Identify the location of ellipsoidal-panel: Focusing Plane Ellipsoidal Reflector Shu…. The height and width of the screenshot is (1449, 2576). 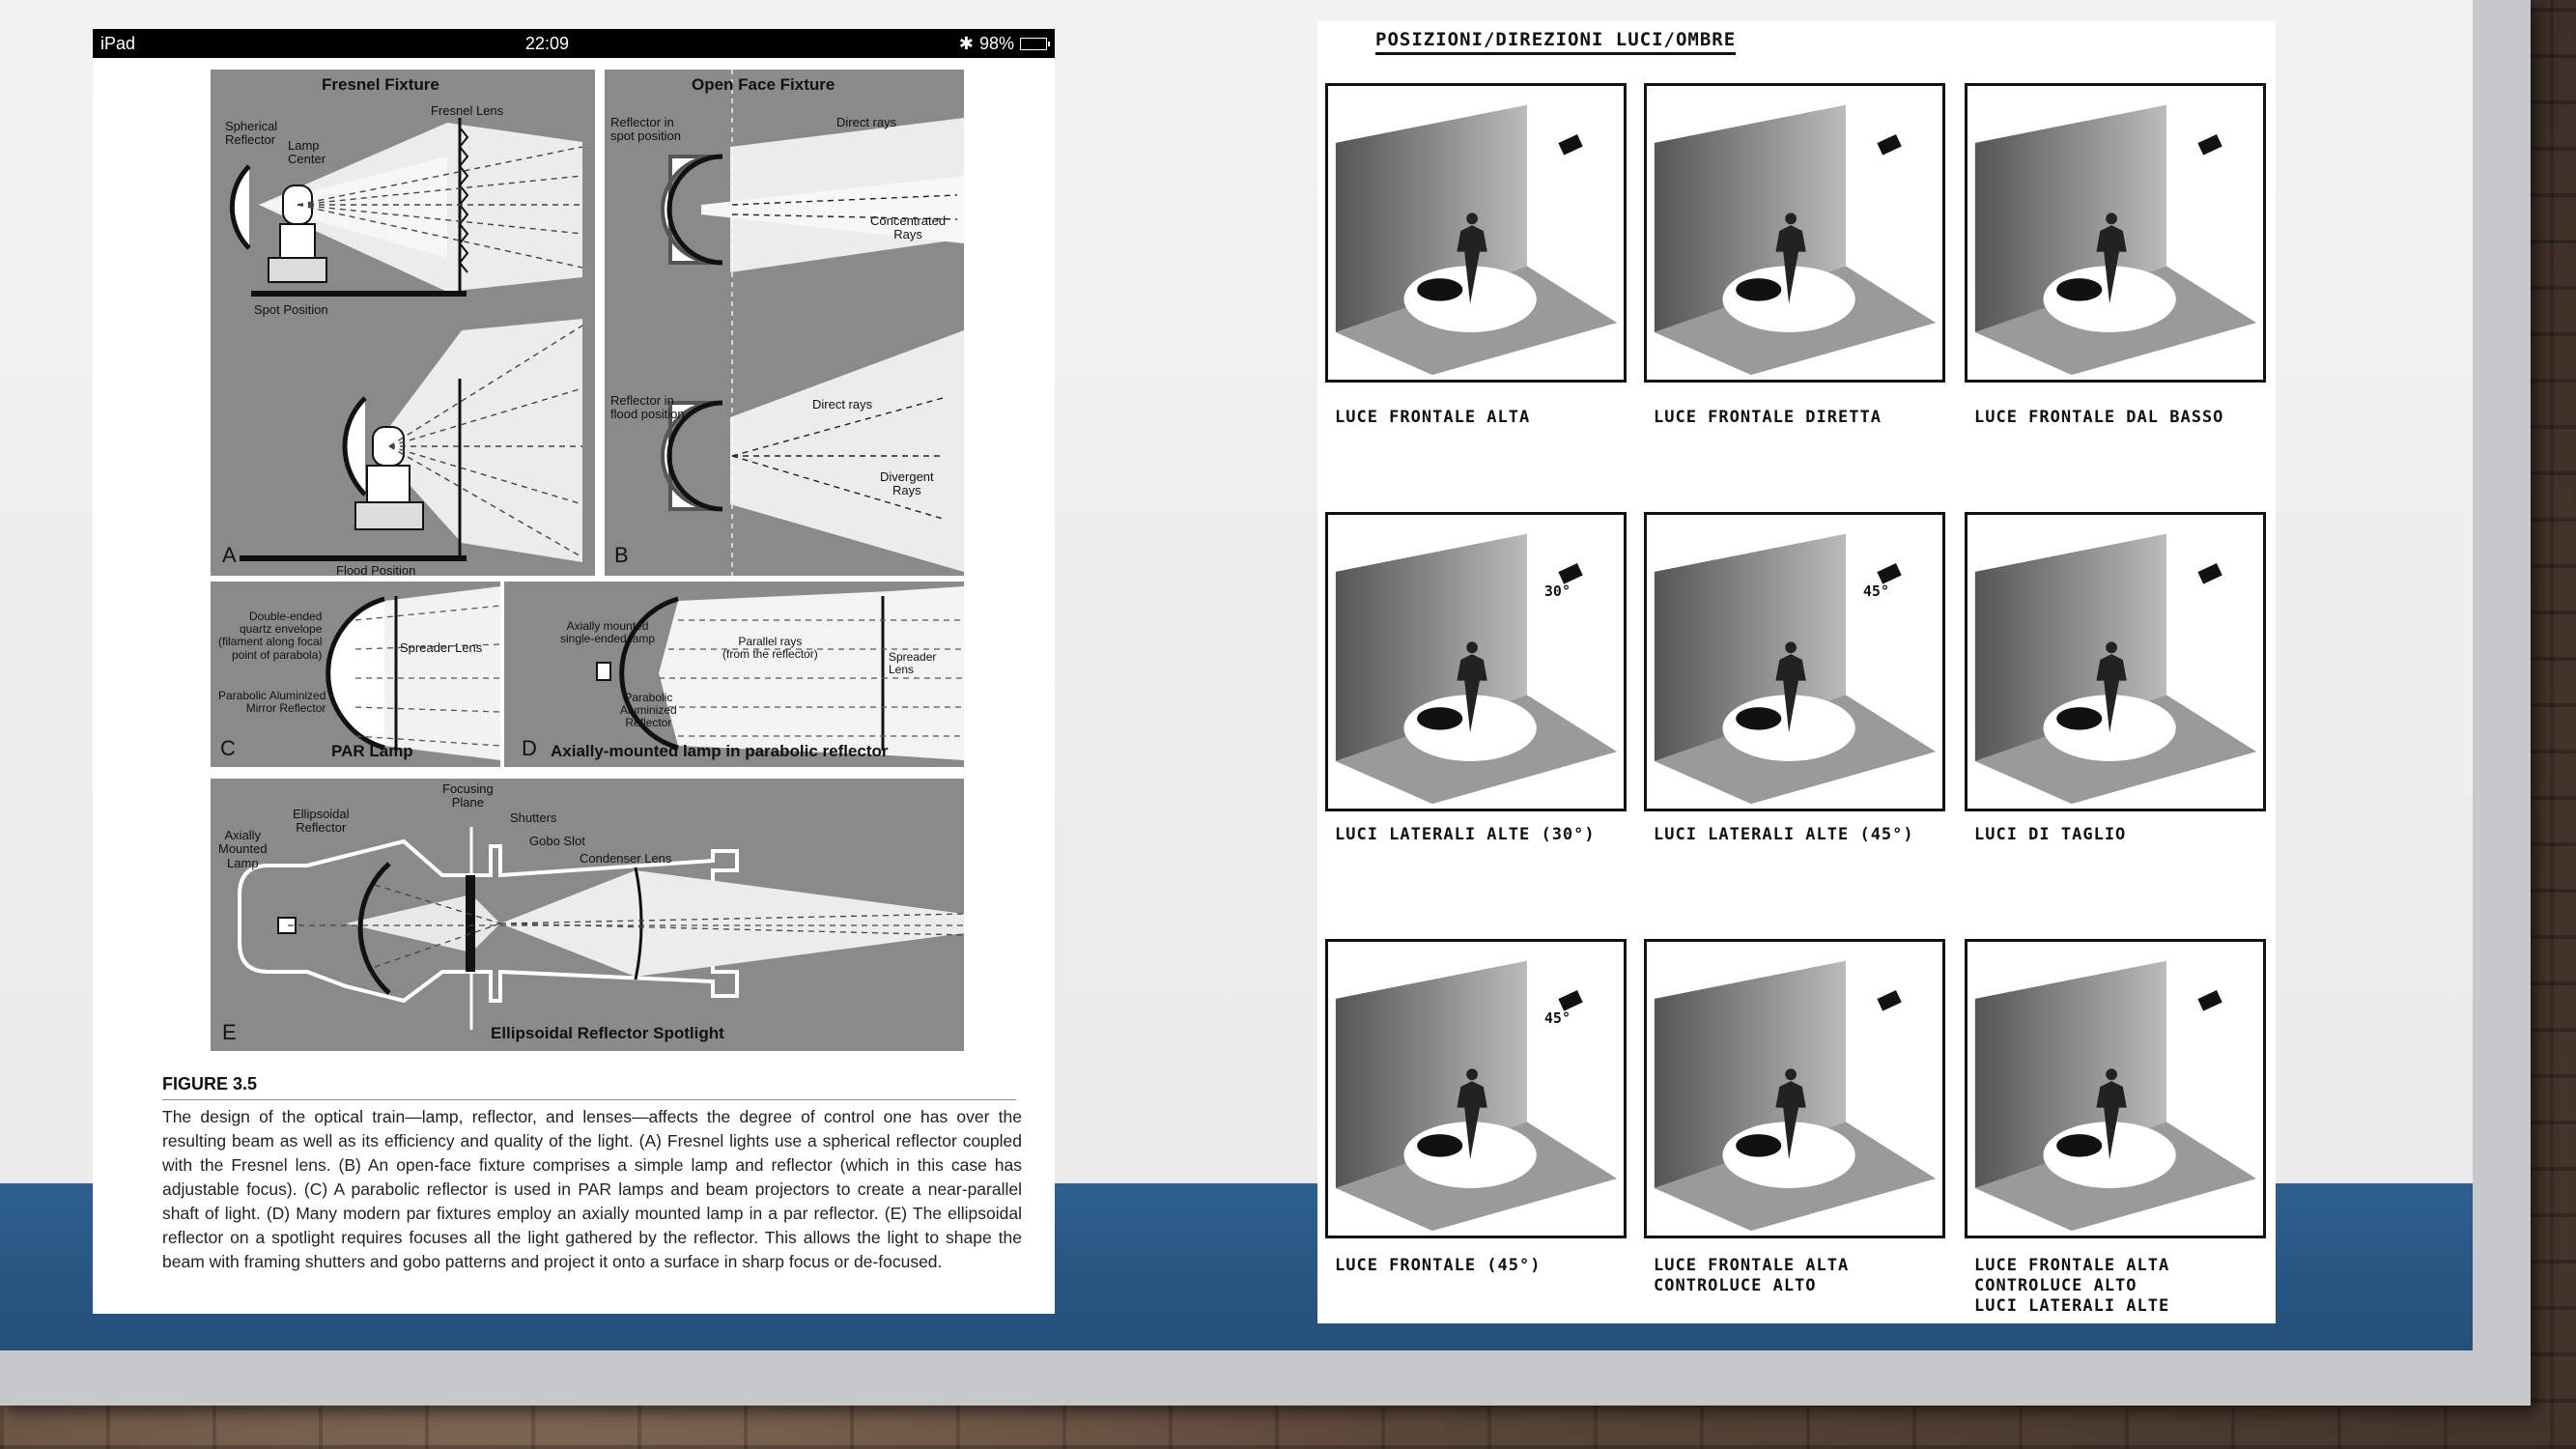
(588, 915).